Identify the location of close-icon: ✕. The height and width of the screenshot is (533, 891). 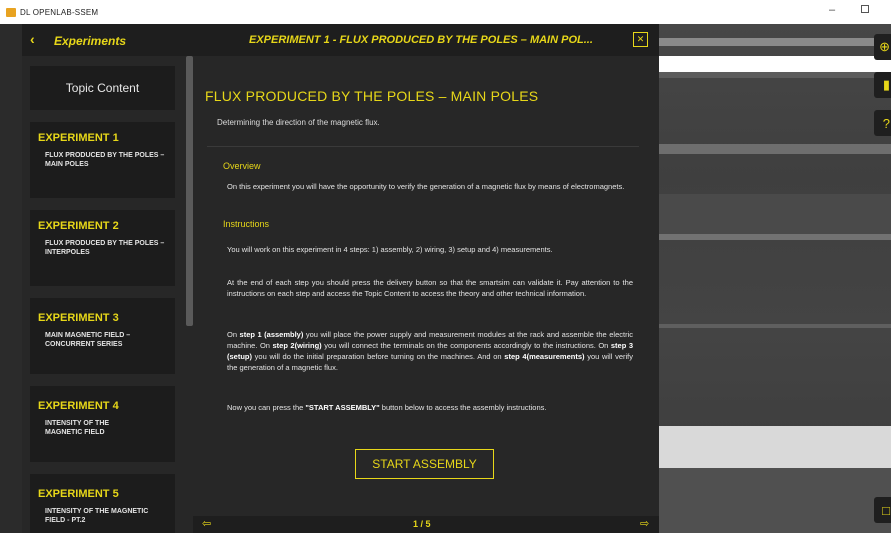
(640, 39).